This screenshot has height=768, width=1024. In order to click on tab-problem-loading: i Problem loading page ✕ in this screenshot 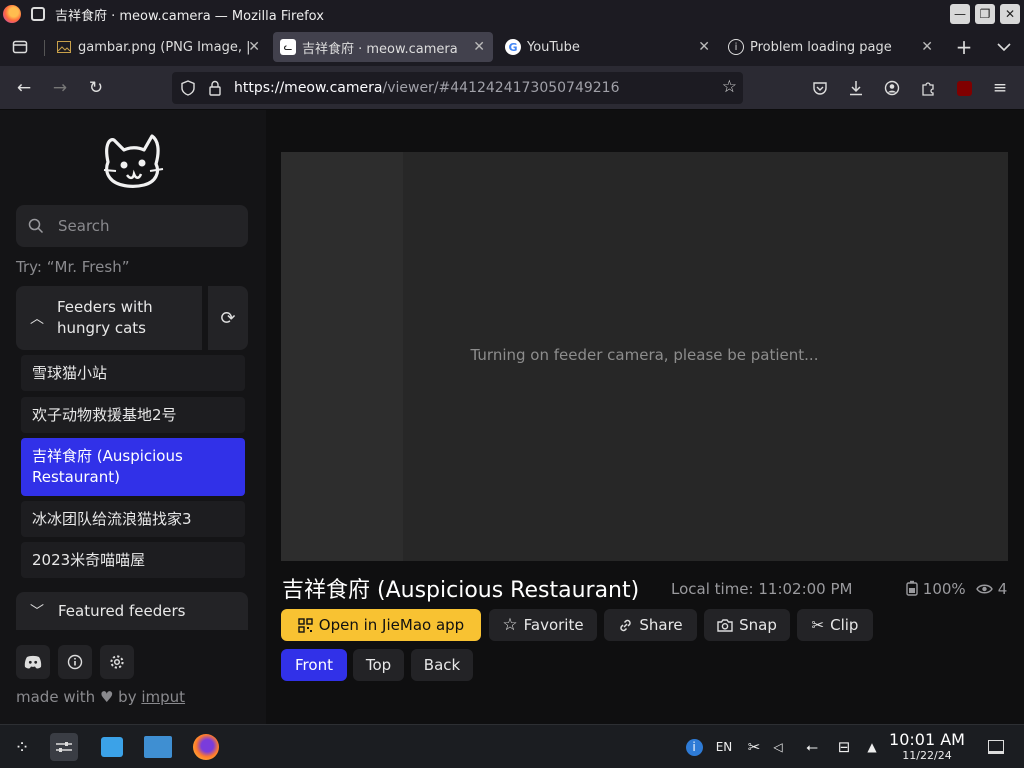, I will do `click(832, 47)`.